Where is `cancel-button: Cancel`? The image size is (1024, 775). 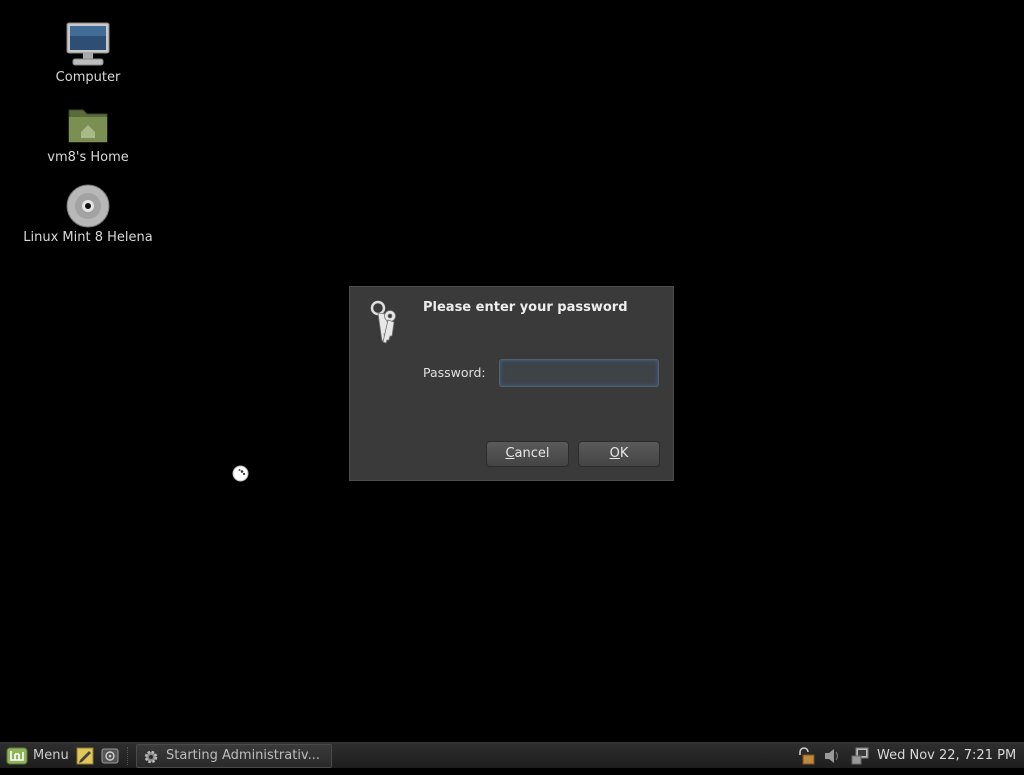
cancel-button: Cancel is located at coordinates (527, 454).